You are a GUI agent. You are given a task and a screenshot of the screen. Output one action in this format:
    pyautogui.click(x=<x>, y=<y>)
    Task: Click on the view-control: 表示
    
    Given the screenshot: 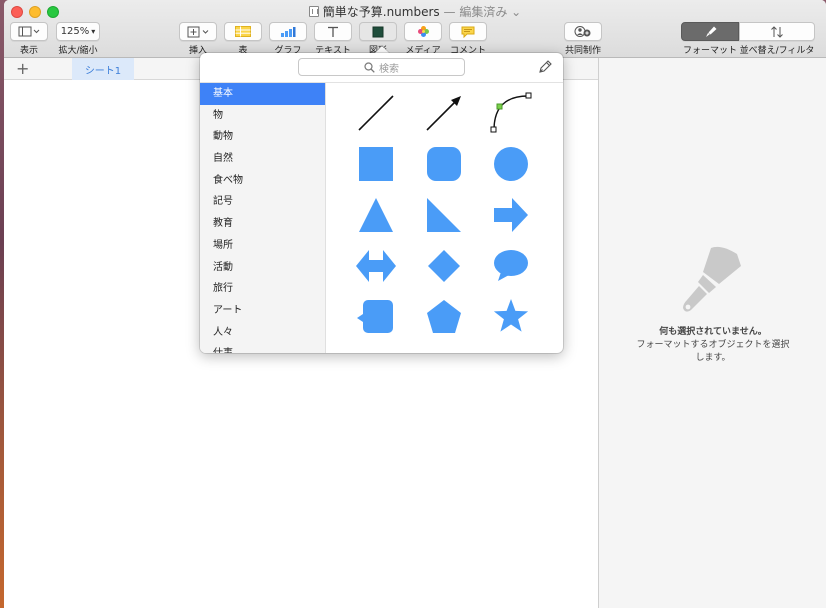 What is the action you would take?
    pyautogui.click(x=29, y=39)
    